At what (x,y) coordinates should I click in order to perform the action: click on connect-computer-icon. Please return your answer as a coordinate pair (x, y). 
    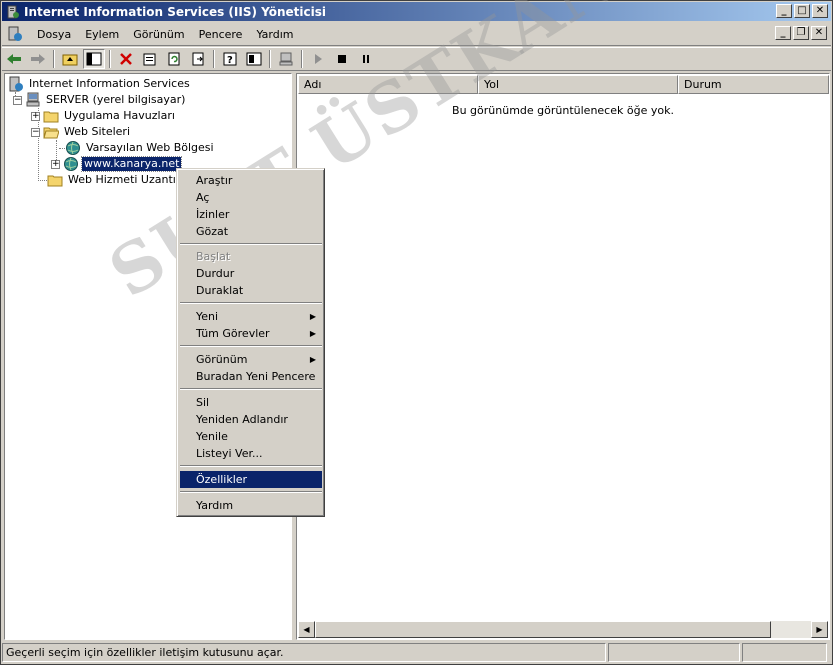
    Looking at the image, I should click on (286, 59).